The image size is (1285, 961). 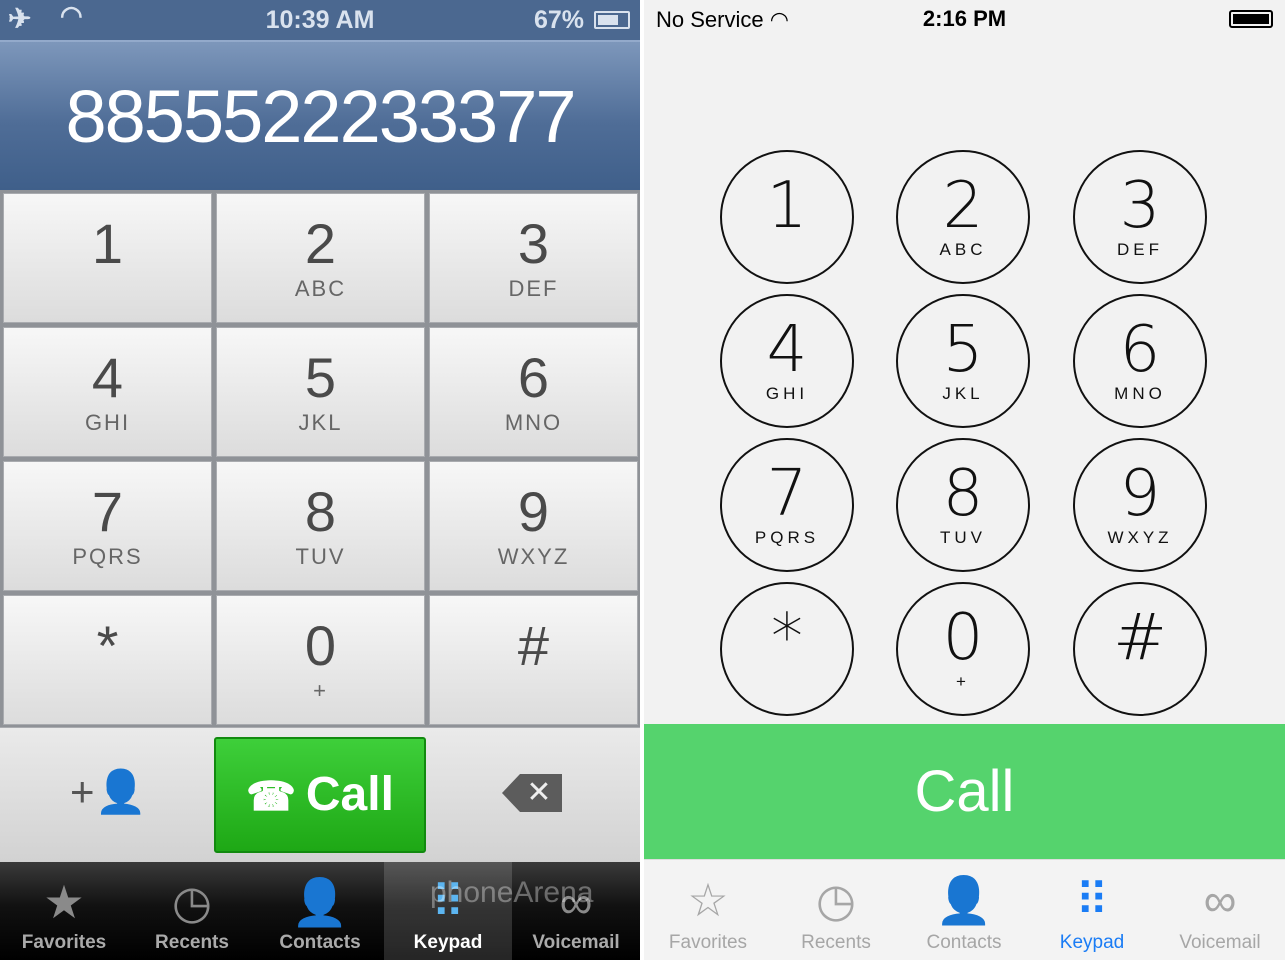 I want to click on tab-label: Keypad, so click(x=448, y=942).